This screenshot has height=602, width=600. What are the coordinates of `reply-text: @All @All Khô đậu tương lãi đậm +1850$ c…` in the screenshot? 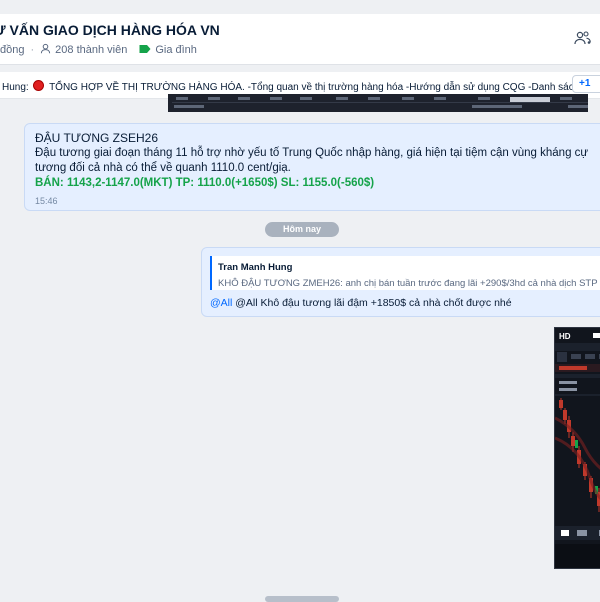 It's located at (361, 303).